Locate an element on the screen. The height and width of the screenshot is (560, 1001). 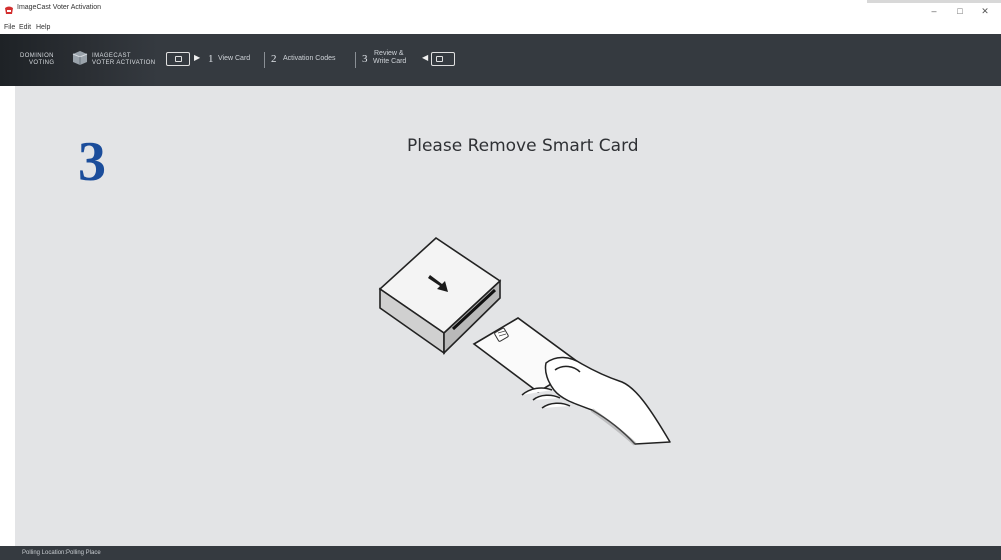
page-heading: Please Remove Smart Card is located at coordinates (523, 146).